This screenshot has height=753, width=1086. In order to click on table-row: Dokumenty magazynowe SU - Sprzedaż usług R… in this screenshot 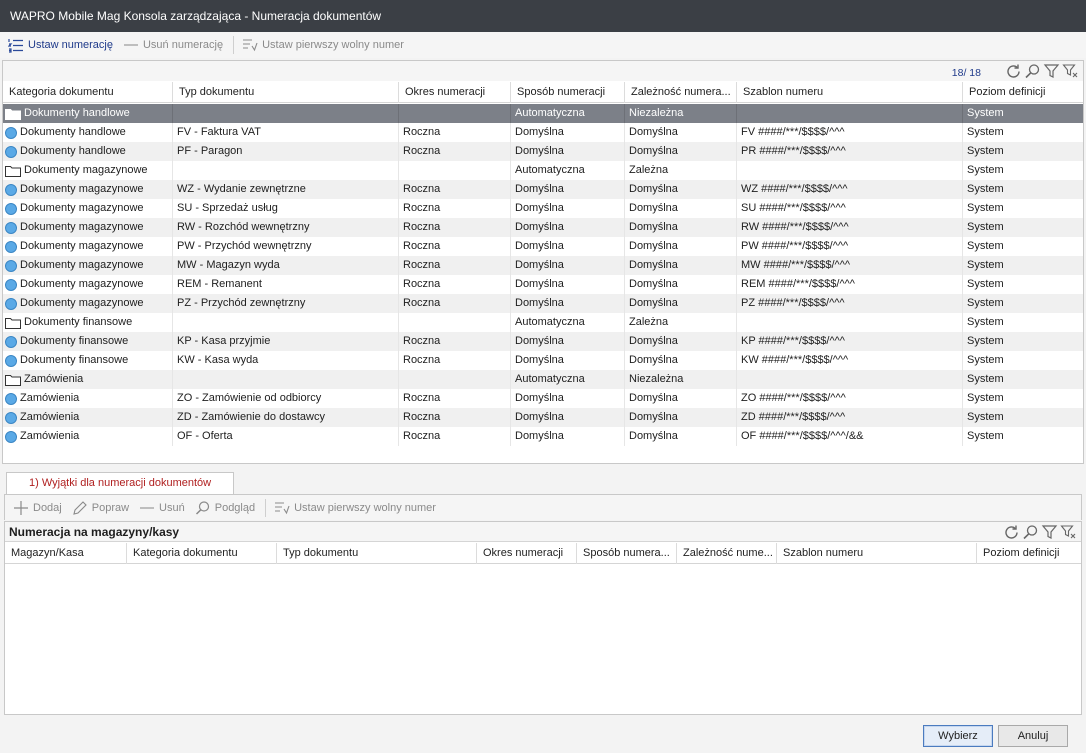, I will do `click(543, 208)`.